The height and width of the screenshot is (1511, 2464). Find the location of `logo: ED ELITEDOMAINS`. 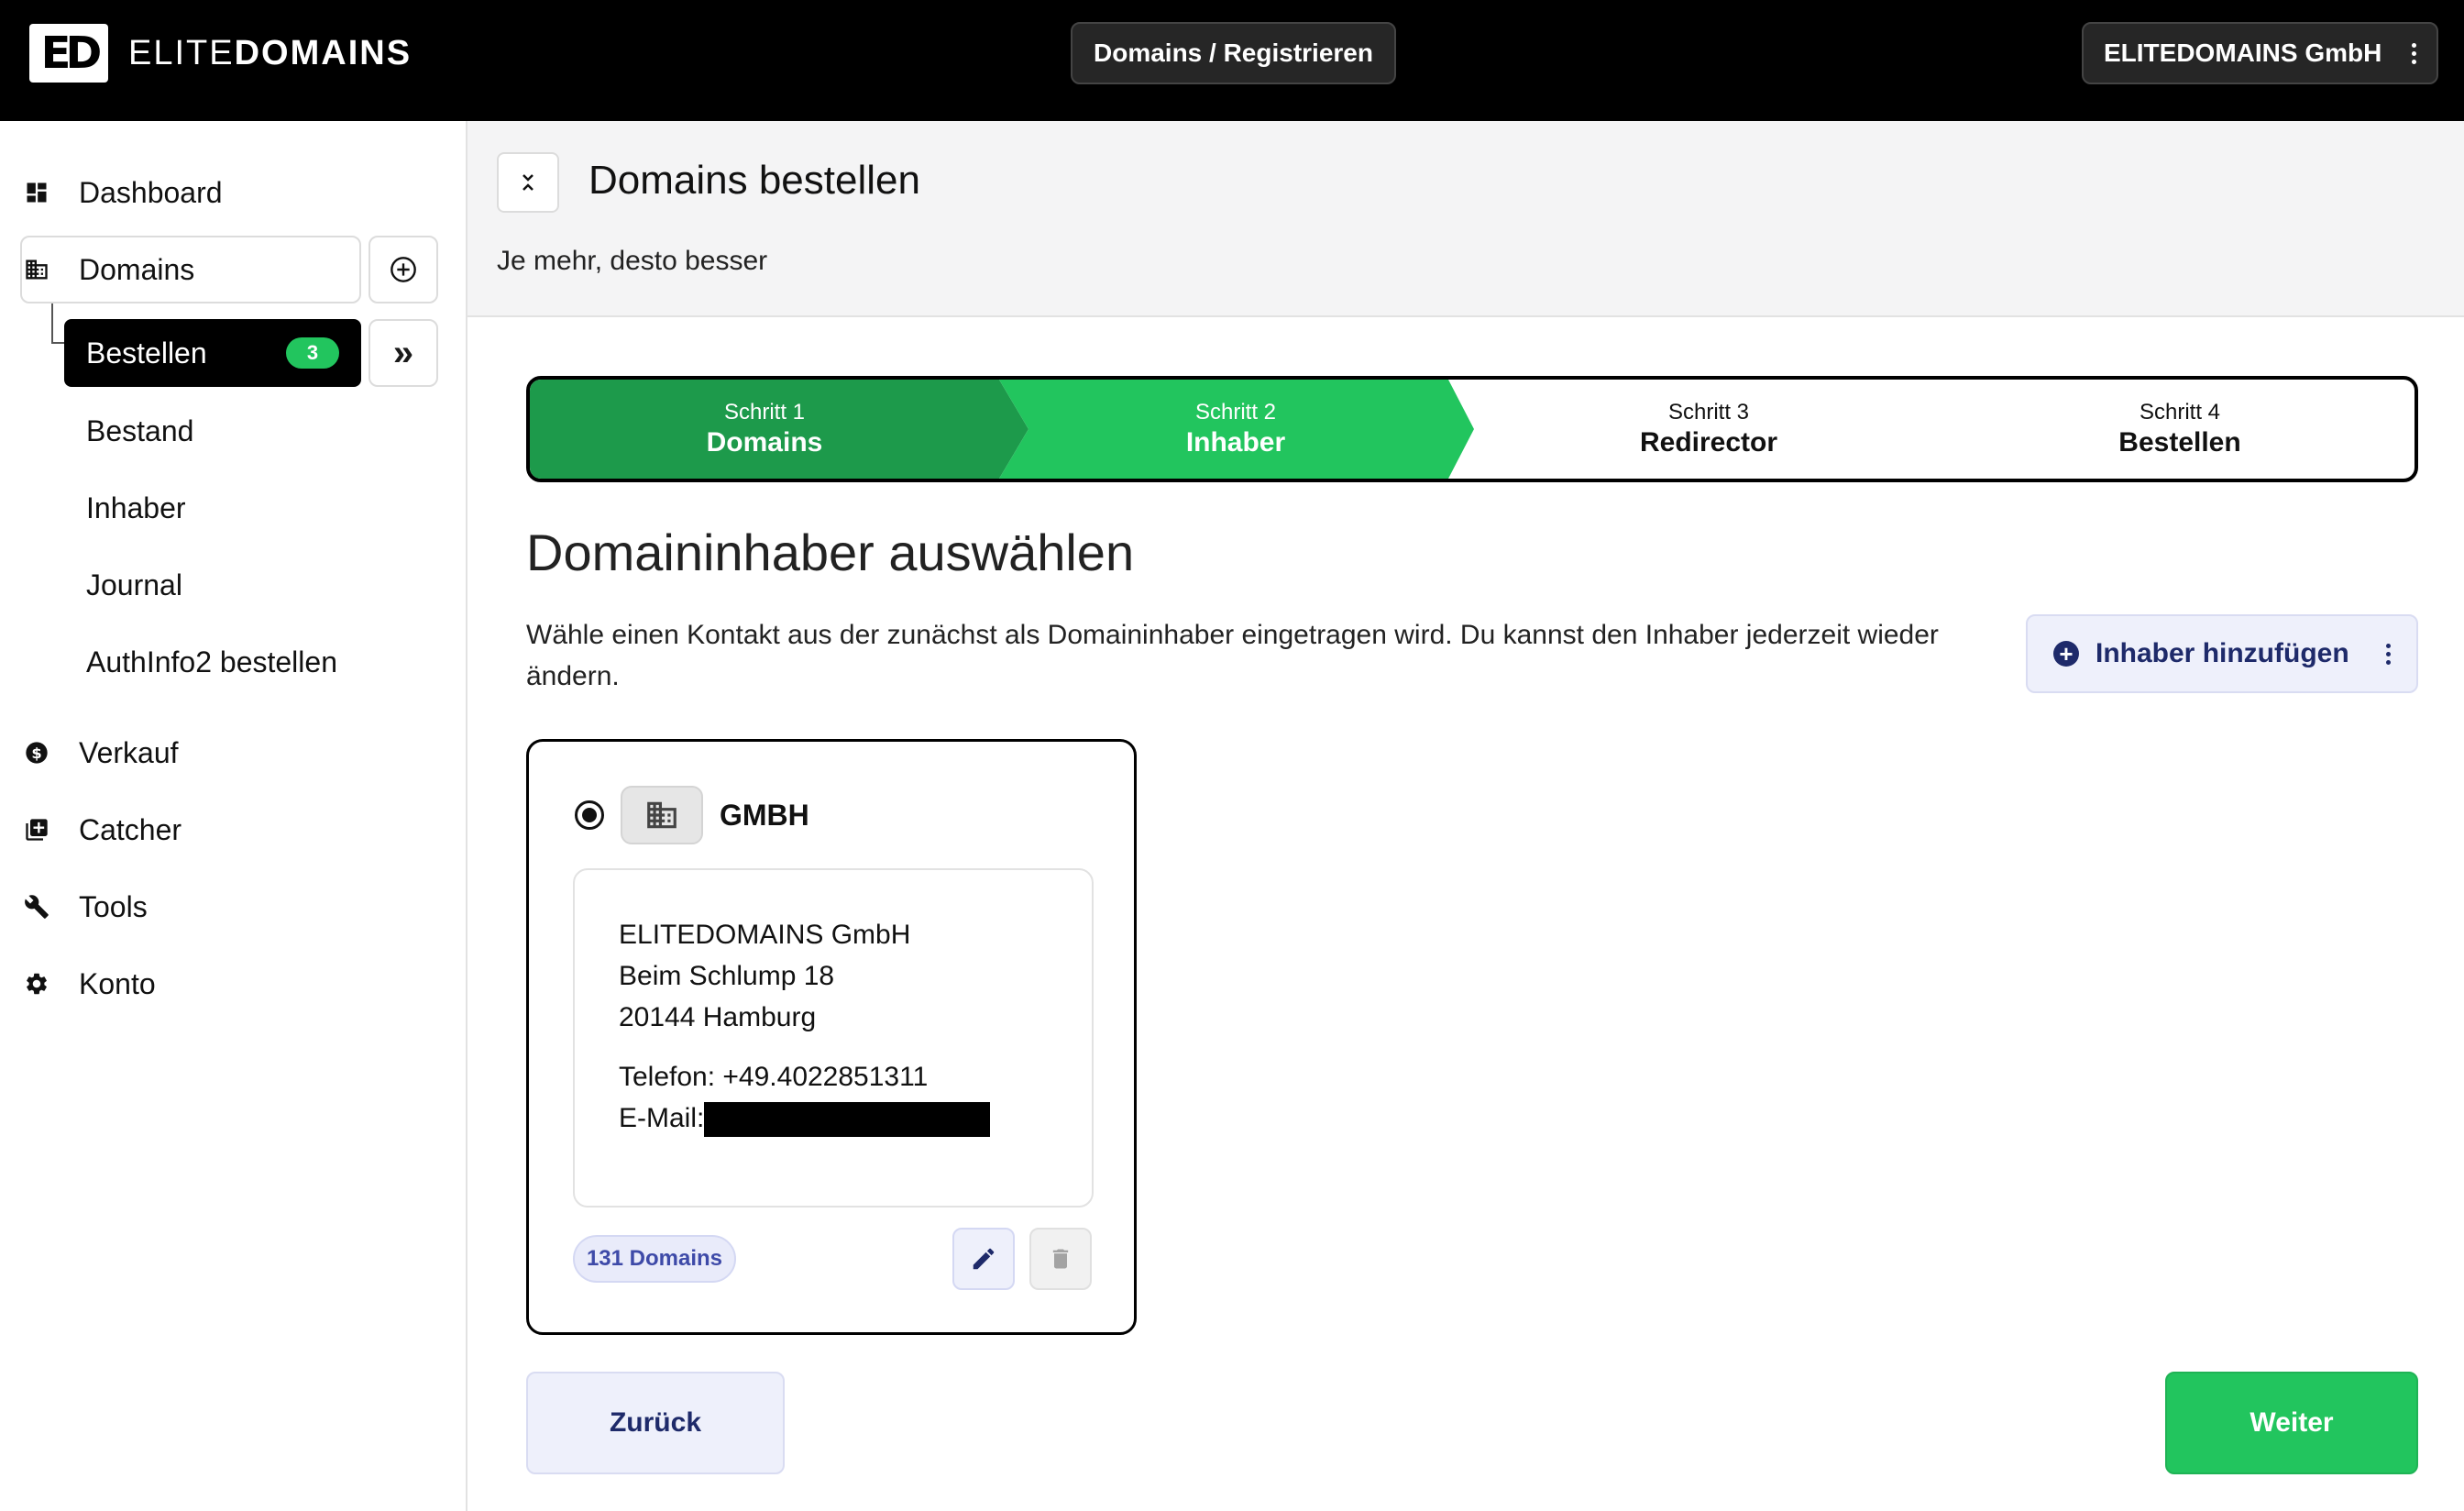

logo: ED ELITEDOMAINS is located at coordinates (220, 53).